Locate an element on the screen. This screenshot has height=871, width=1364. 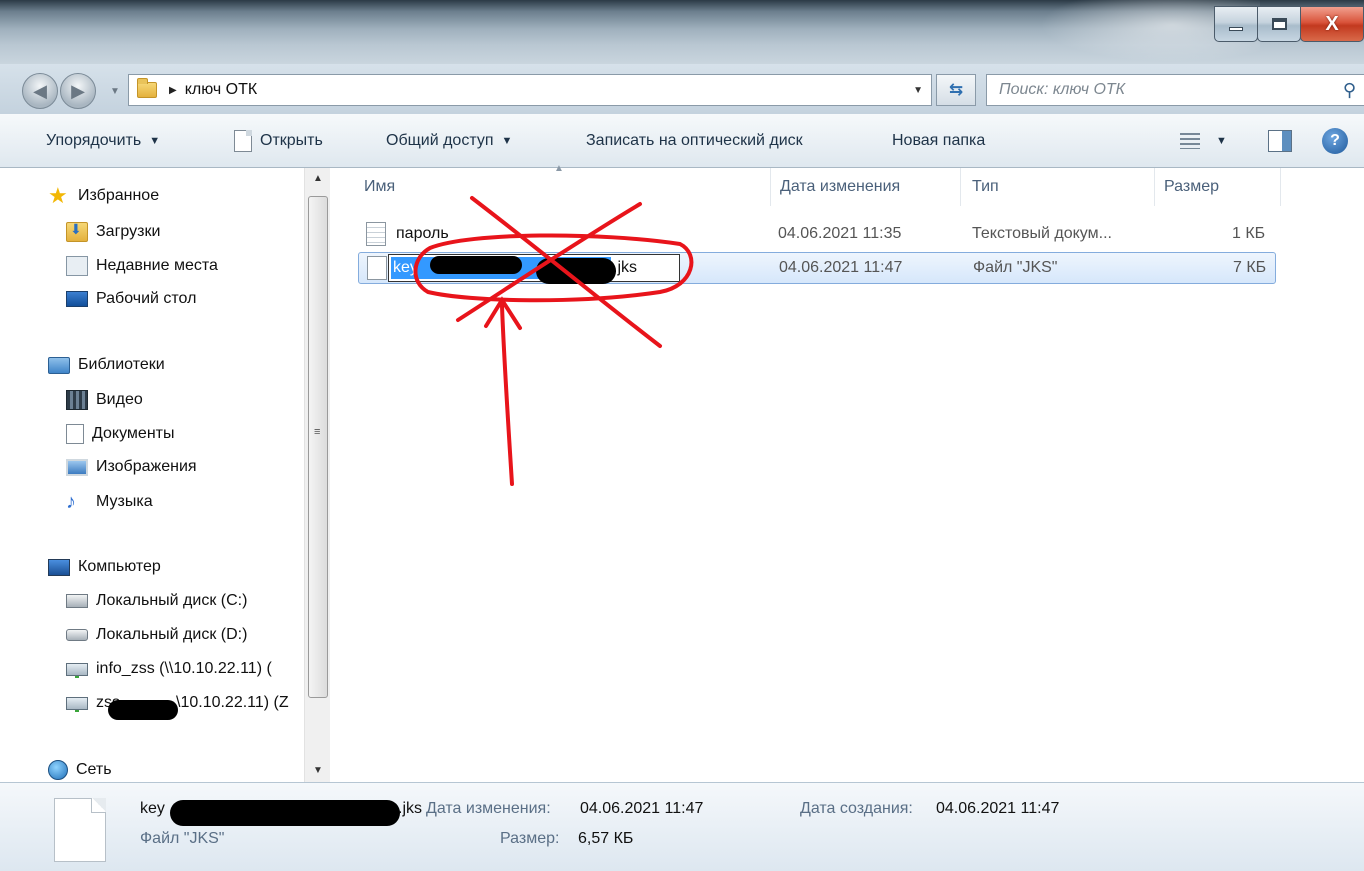
organize-label: Упорядочить is located at coordinates (94, 140).